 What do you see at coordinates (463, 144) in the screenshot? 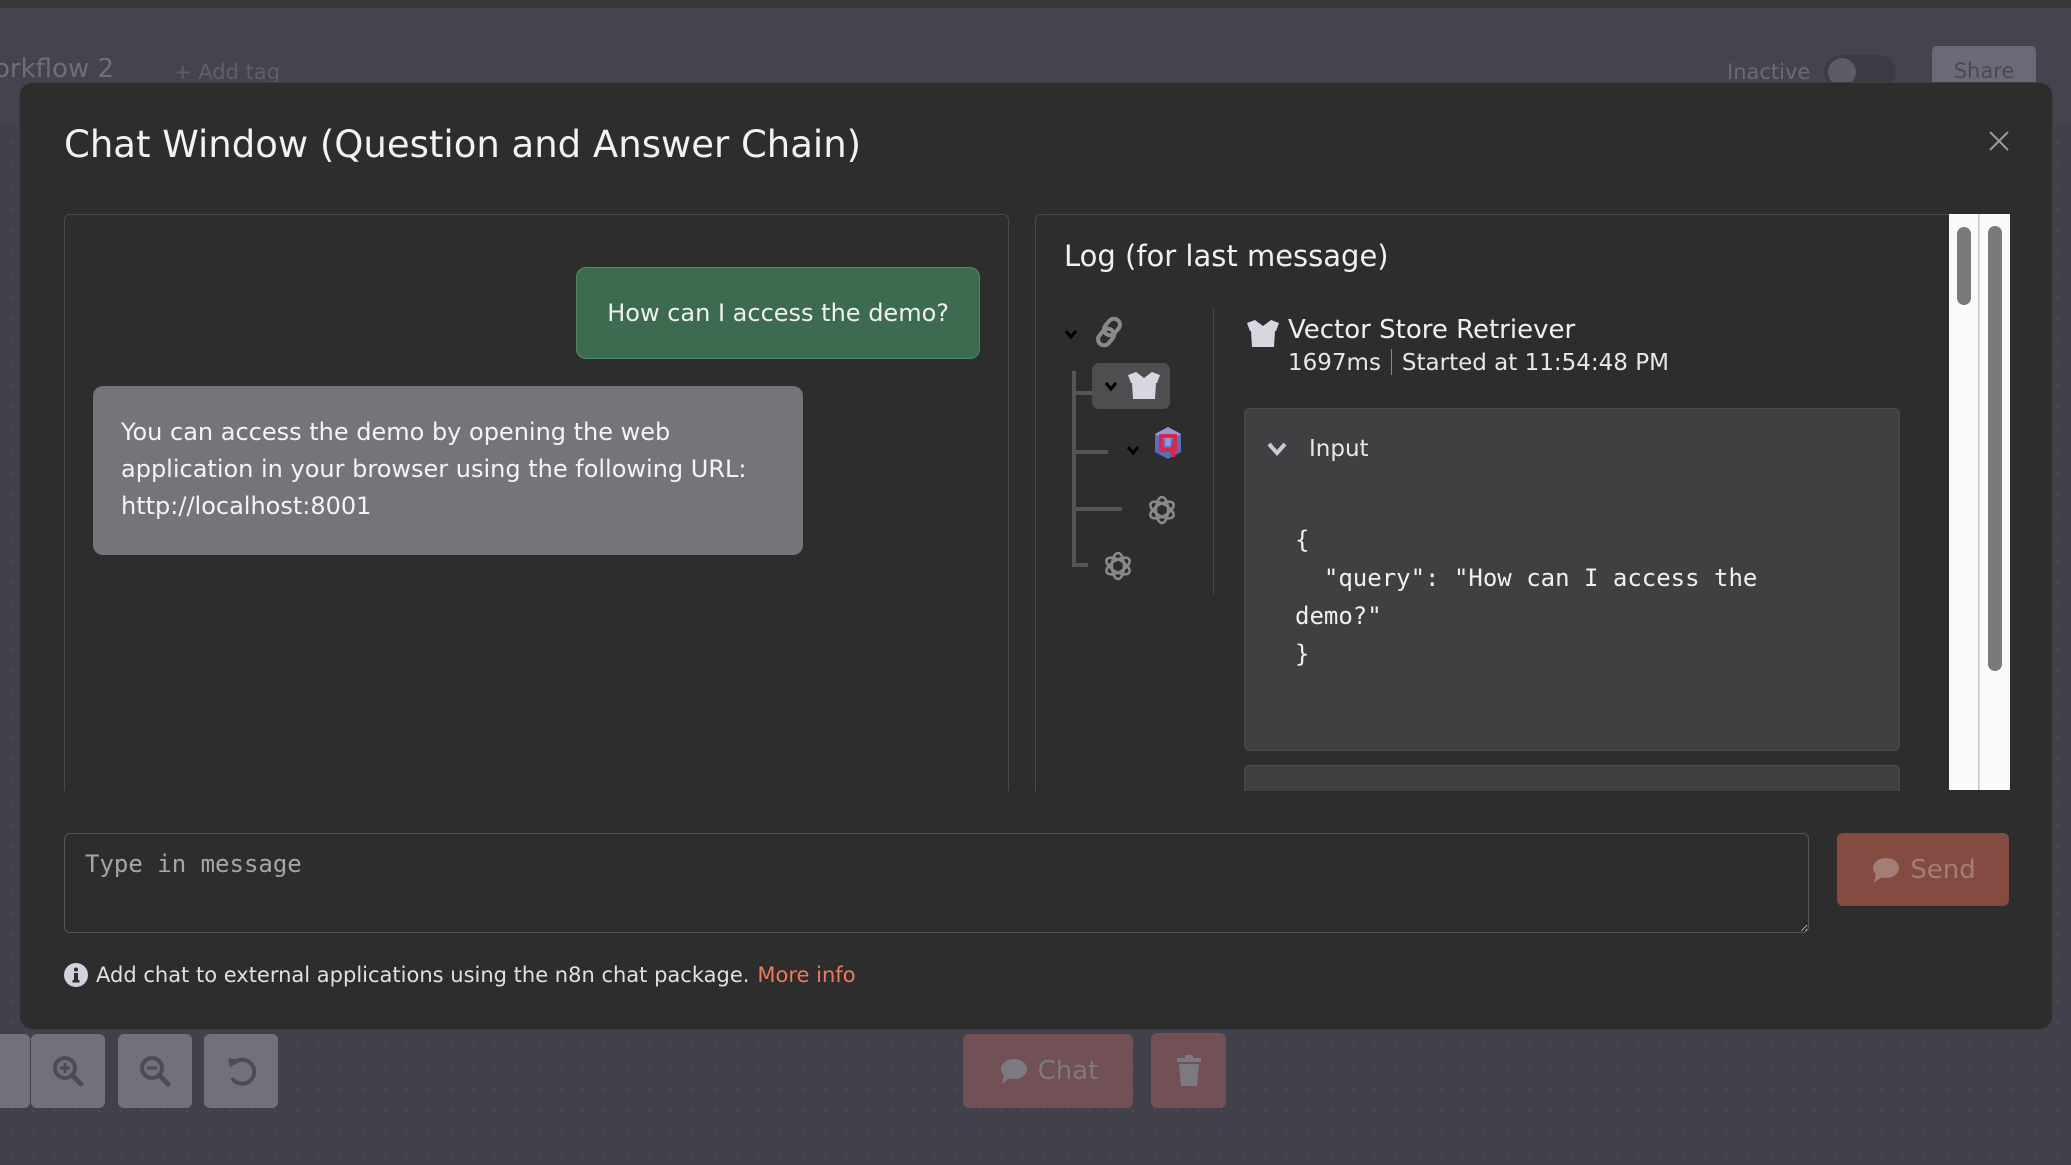
I see `modal-title: Chat Window (Question and Answer Chain)` at bounding box center [463, 144].